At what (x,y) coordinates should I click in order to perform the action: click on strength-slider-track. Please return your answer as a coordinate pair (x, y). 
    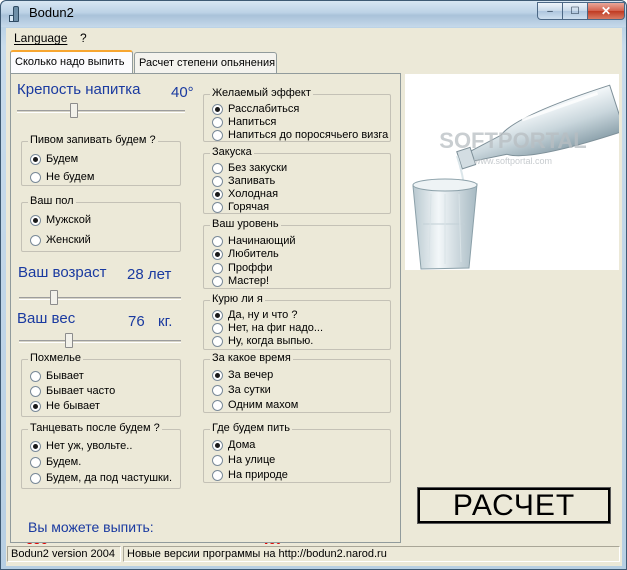
    Looking at the image, I should click on (101, 111).